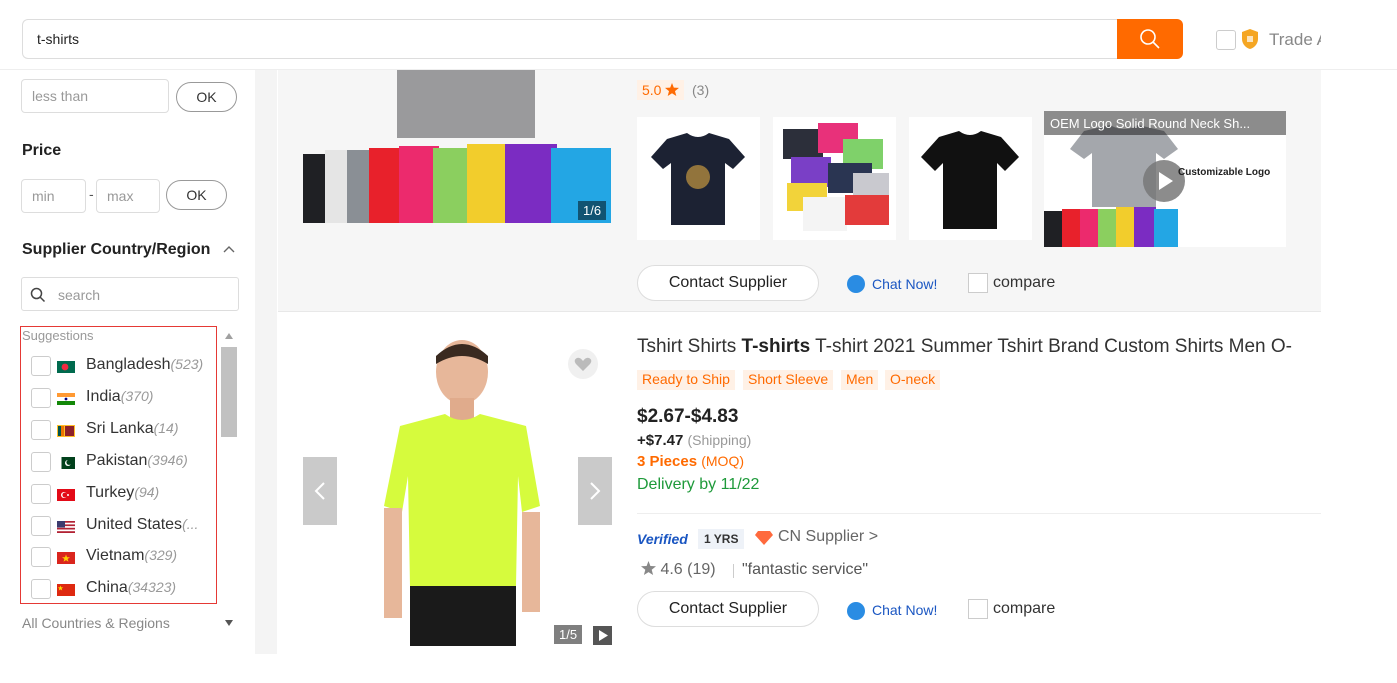  Describe the element at coordinates (688, 416) in the screenshot. I see `price-range: $2.67-$4.83` at that location.